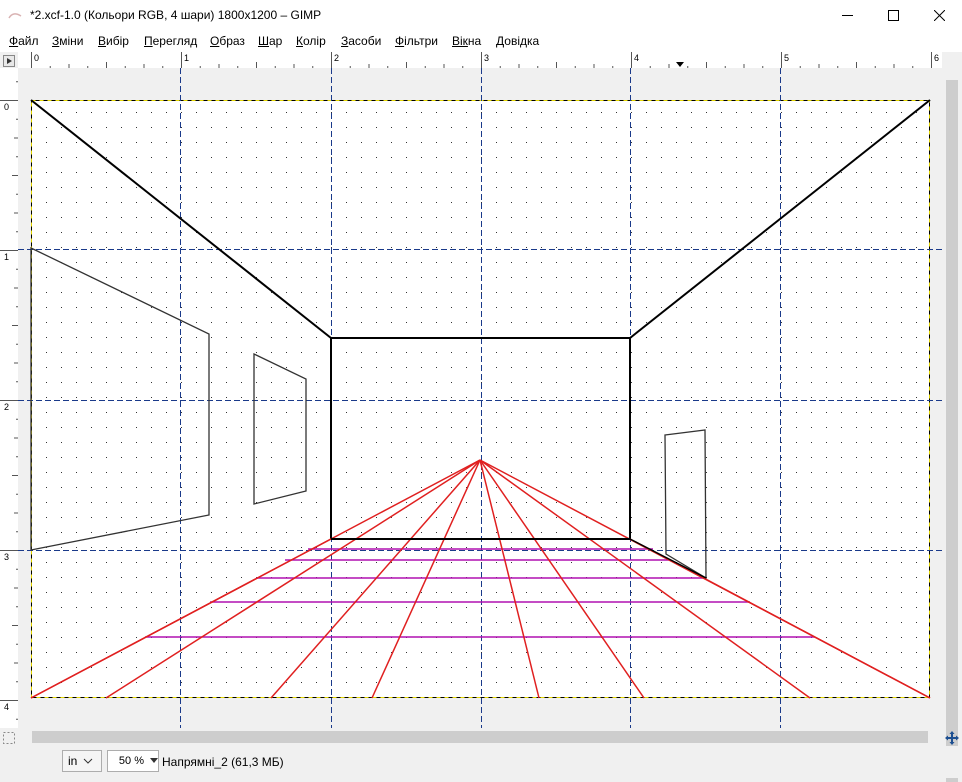  Describe the element at coordinates (480, 60) in the screenshot. I see `horizontal-ruler: 0 1 2 3 4 5 6` at that location.